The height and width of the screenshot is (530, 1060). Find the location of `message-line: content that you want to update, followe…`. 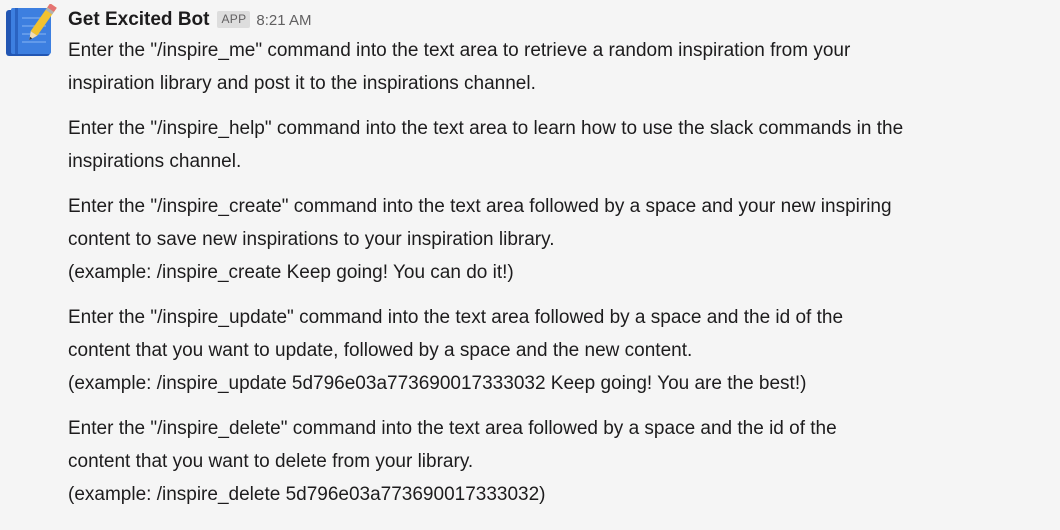

message-line: content that you want to update, followe… is located at coordinates (380, 350).